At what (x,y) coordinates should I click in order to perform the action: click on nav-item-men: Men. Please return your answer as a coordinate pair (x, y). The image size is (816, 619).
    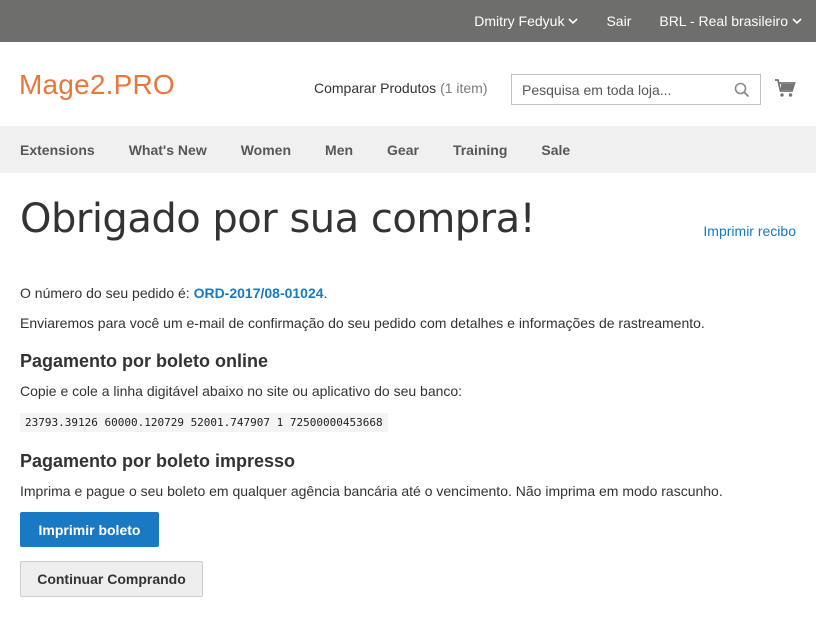
    Looking at the image, I should click on (342, 150).